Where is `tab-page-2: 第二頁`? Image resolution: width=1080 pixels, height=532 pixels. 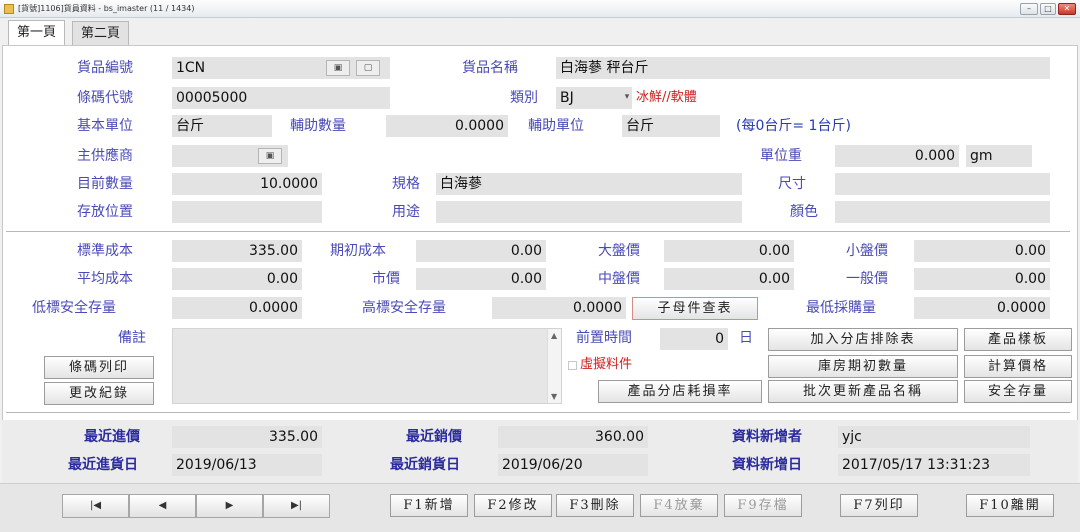 tab-page-2: 第二頁 is located at coordinates (101, 33).